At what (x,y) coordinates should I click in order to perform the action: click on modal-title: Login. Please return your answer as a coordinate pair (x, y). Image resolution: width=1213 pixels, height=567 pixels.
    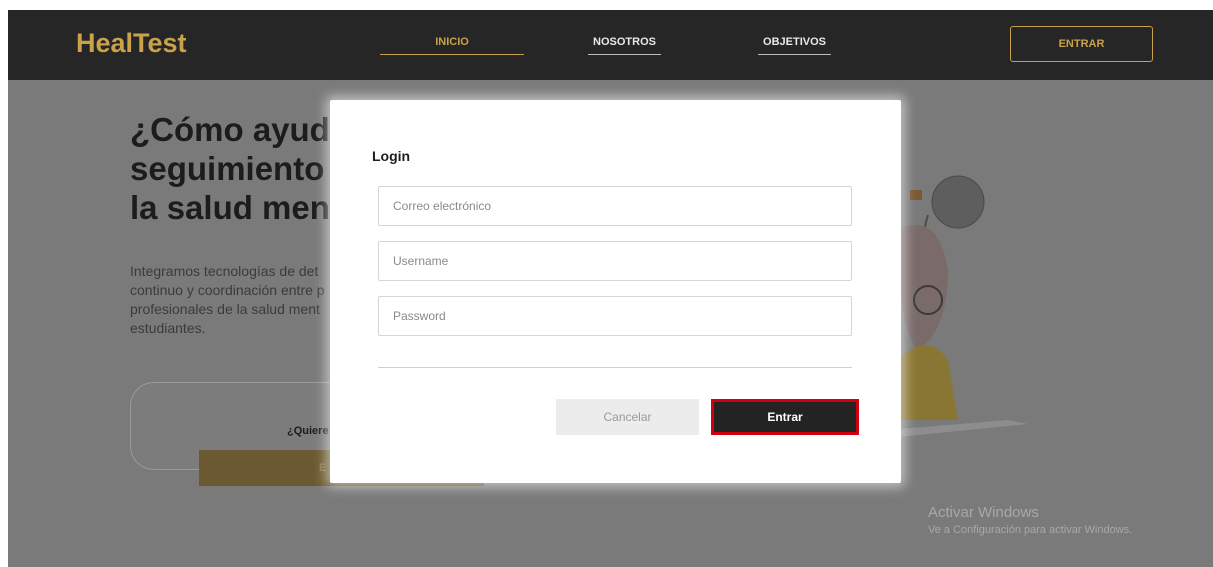
    Looking at the image, I should click on (391, 156).